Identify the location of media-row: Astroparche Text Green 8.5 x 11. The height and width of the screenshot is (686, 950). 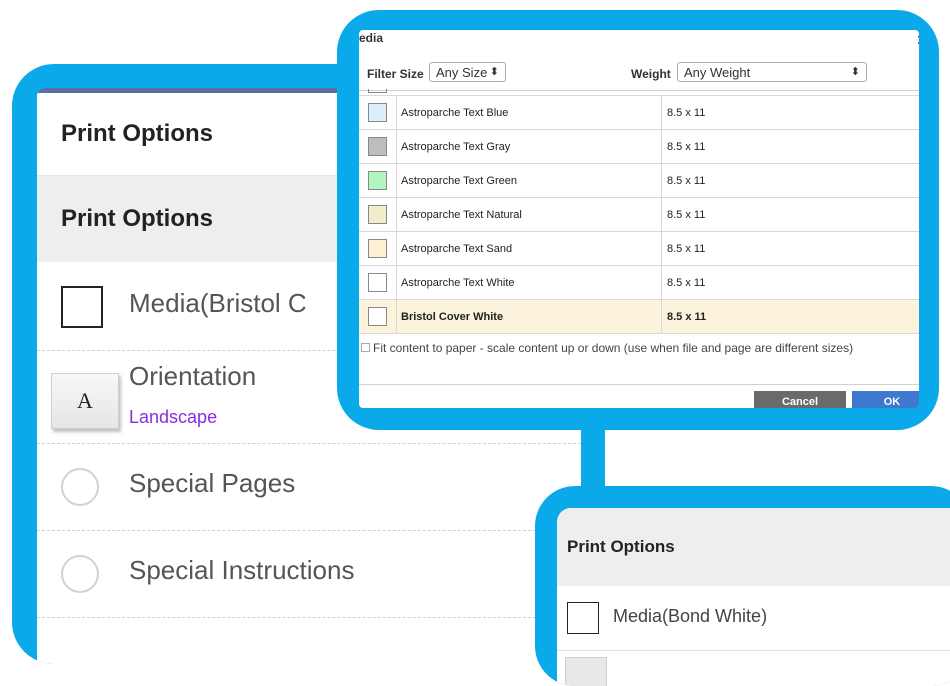
(639, 180).